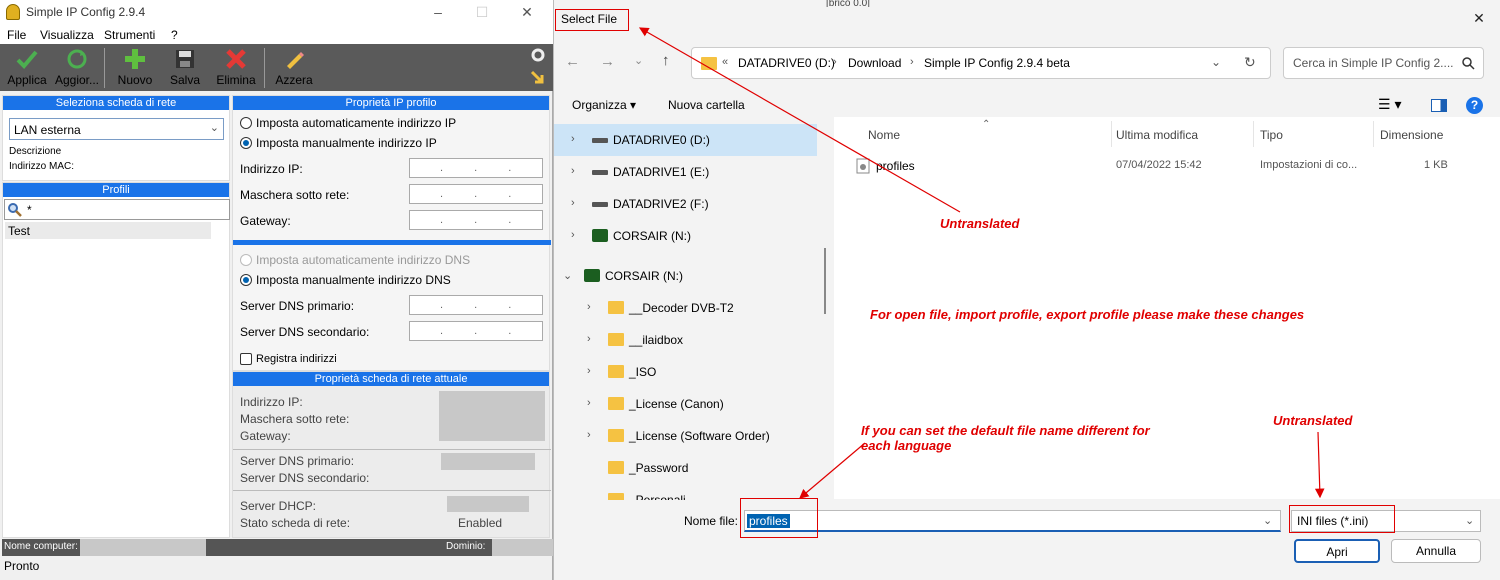 The width and height of the screenshot is (1500, 580). What do you see at coordinates (246, 123) in the screenshot?
I see `auto-ip-radio` at bounding box center [246, 123].